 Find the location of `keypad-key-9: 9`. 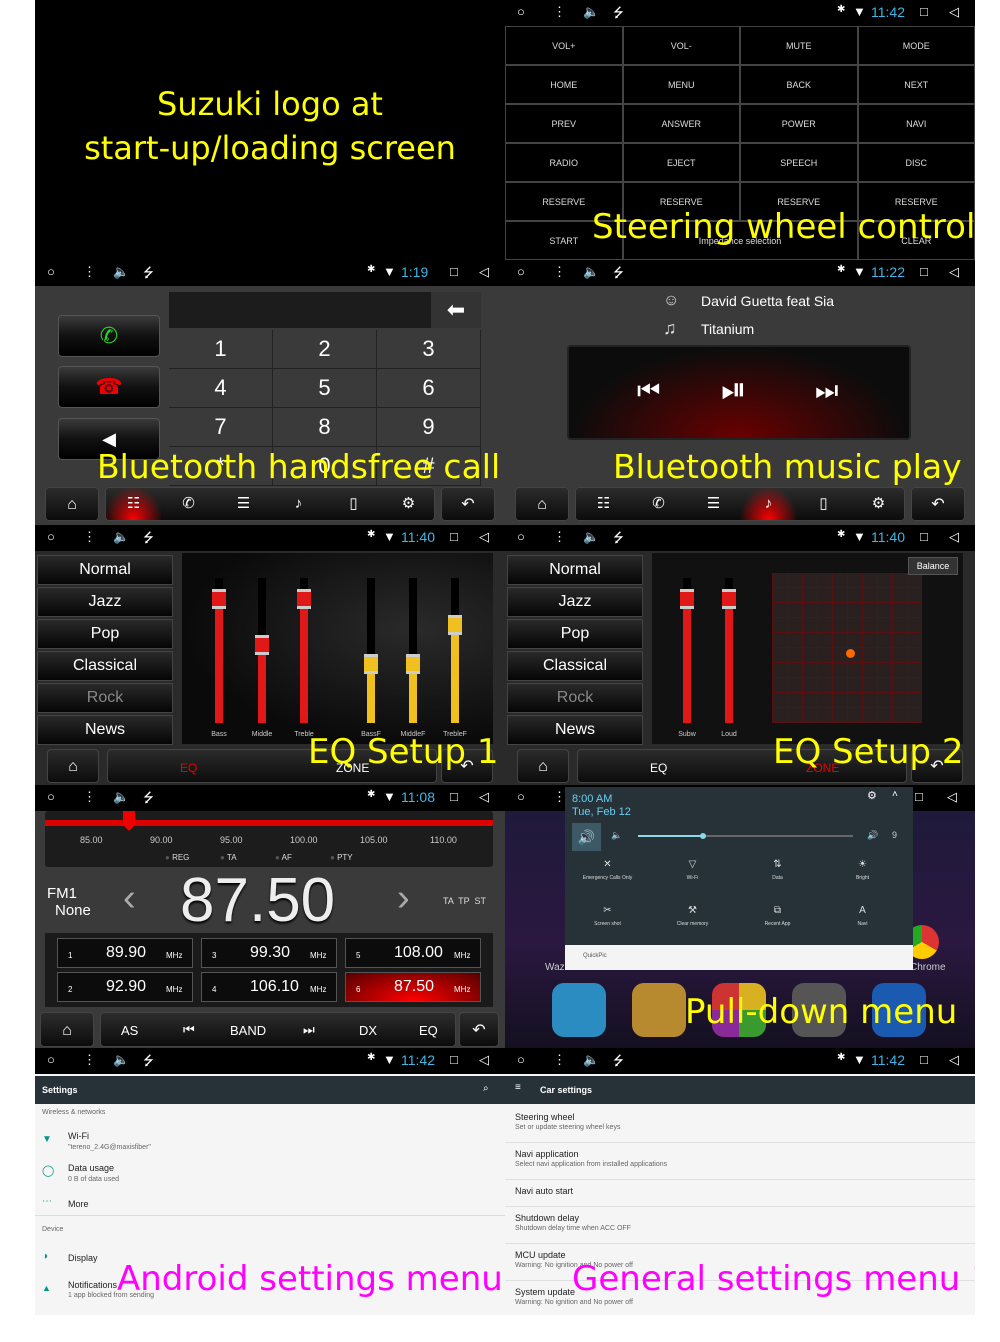

keypad-key-9: 9 is located at coordinates (429, 427).